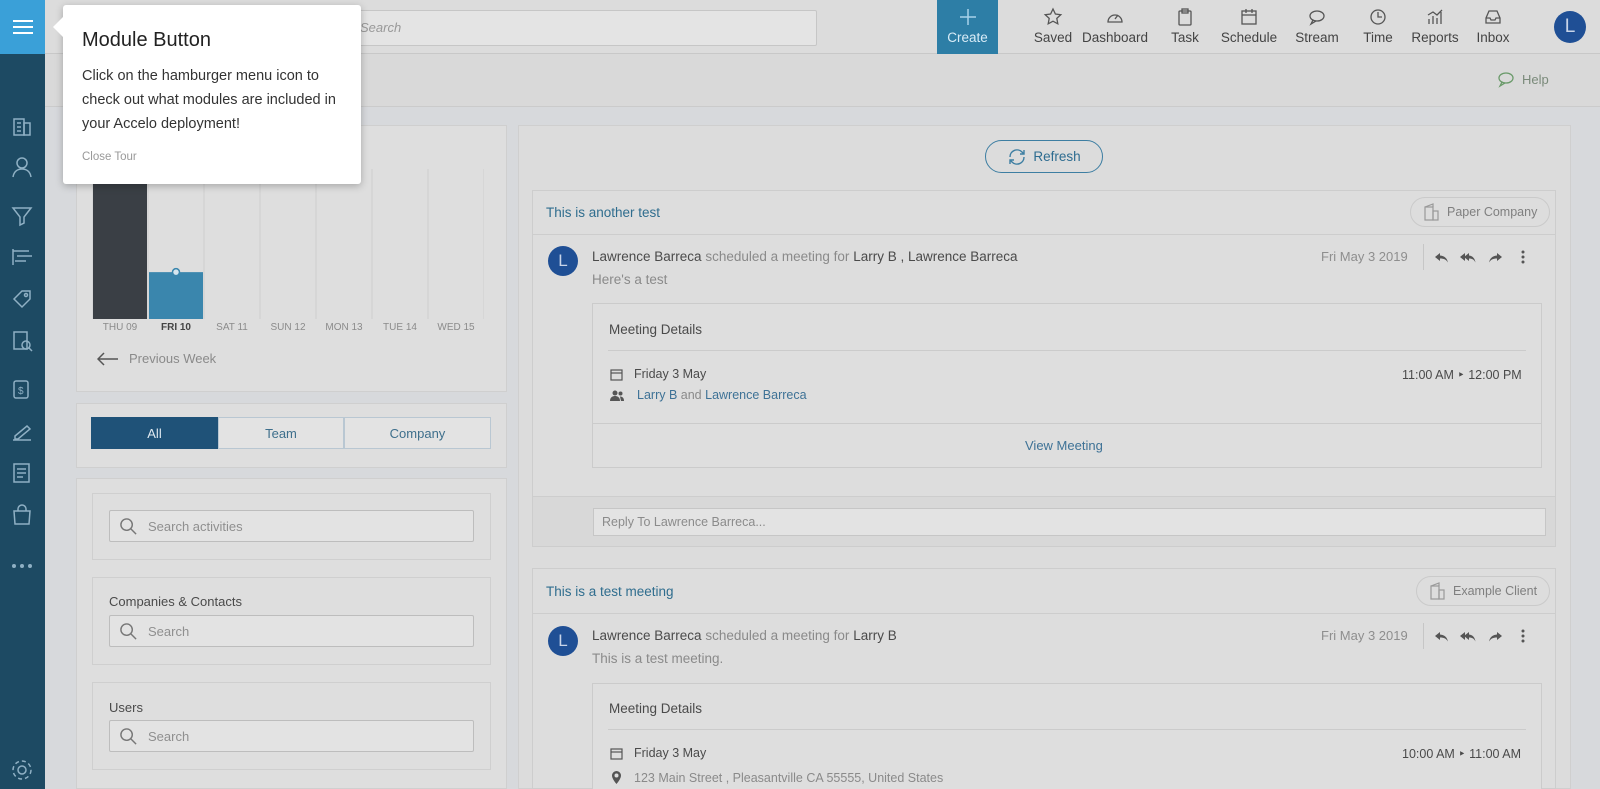 The image size is (1600, 789). I want to click on previous-week-button: Previous Week, so click(156, 358).